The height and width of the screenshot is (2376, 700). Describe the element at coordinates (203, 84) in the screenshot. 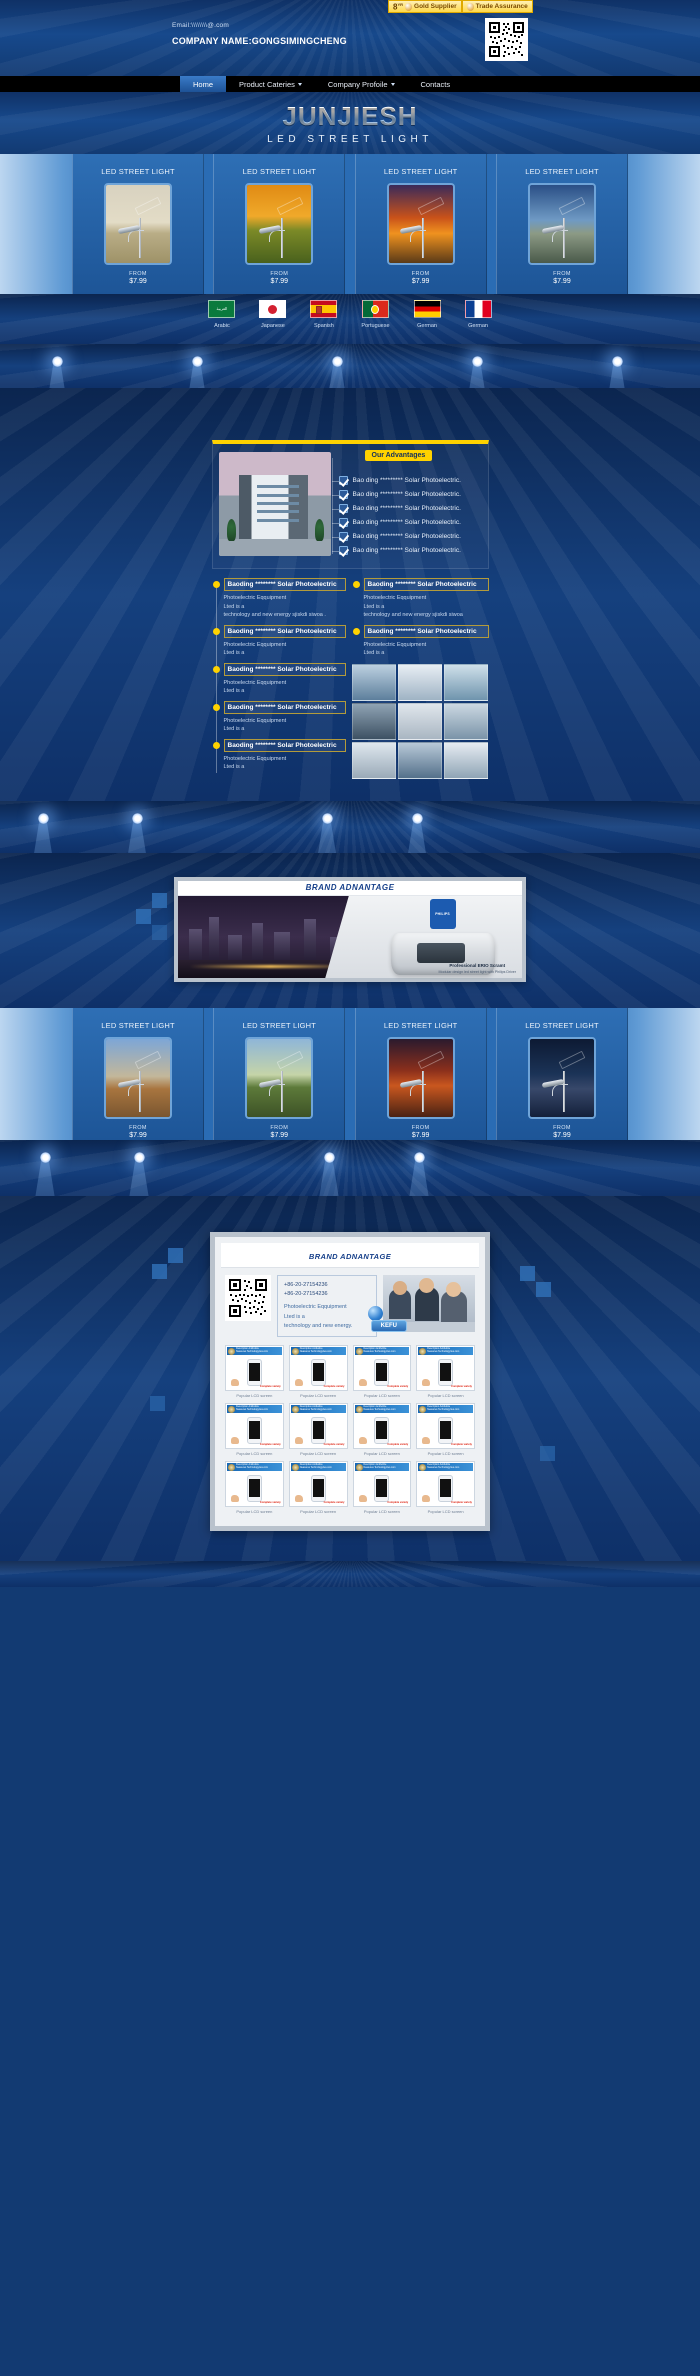

I see `nav-item-home: Home` at that location.